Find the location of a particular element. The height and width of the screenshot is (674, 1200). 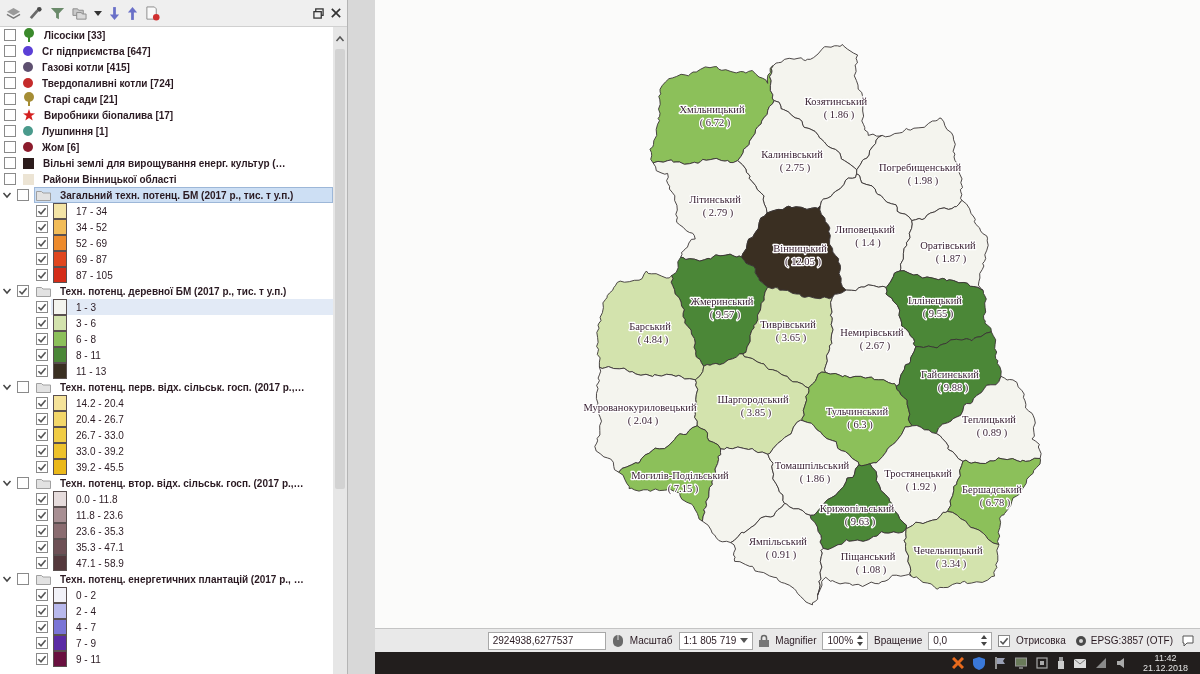

network-icon is located at coordinates (1041, 663).